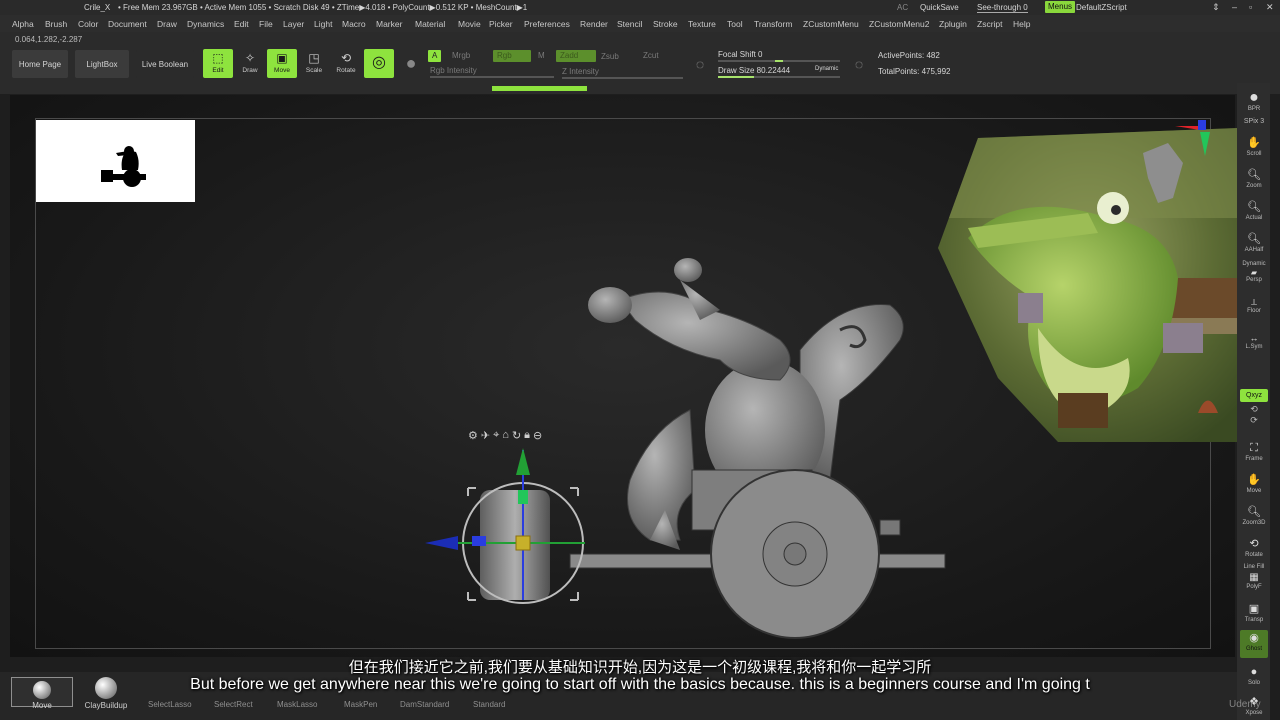 The width and height of the screenshot is (1280, 720). I want to click on menu-zplugin: Zplugin, so click(953, 24).